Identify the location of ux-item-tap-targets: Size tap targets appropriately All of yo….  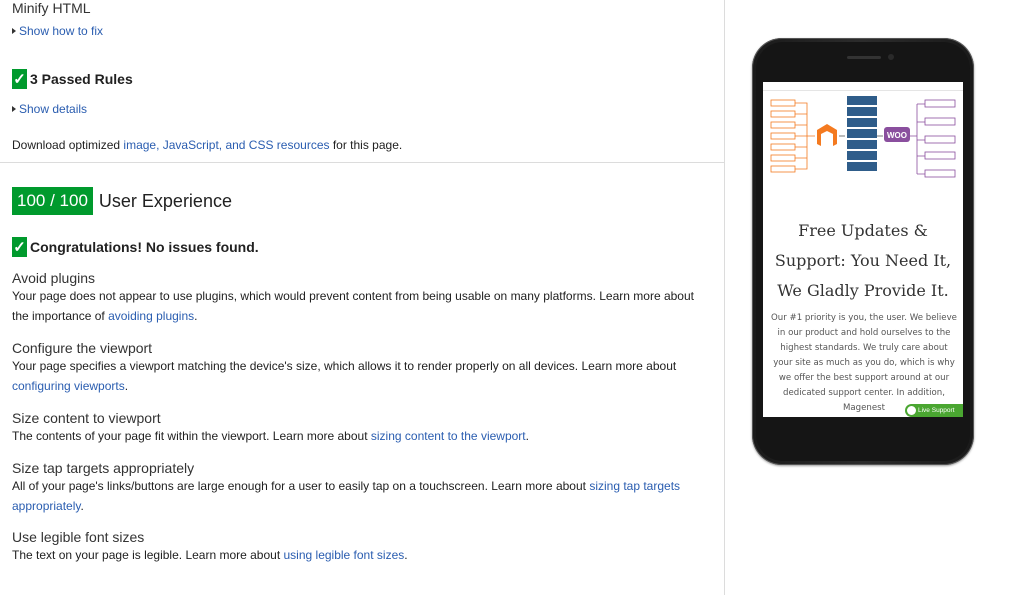
(362, 488).